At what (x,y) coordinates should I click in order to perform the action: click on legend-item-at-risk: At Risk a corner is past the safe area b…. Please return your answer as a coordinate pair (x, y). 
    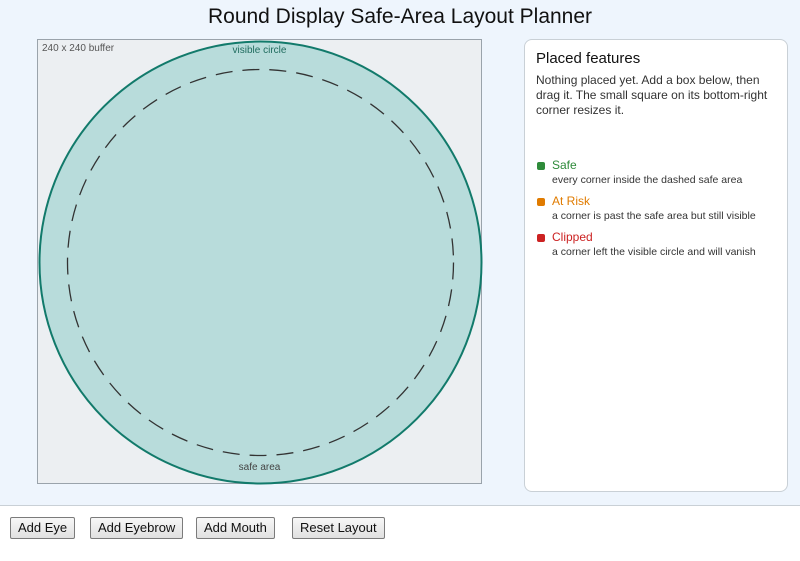
    Looking at the image, I should click on (656, 208).